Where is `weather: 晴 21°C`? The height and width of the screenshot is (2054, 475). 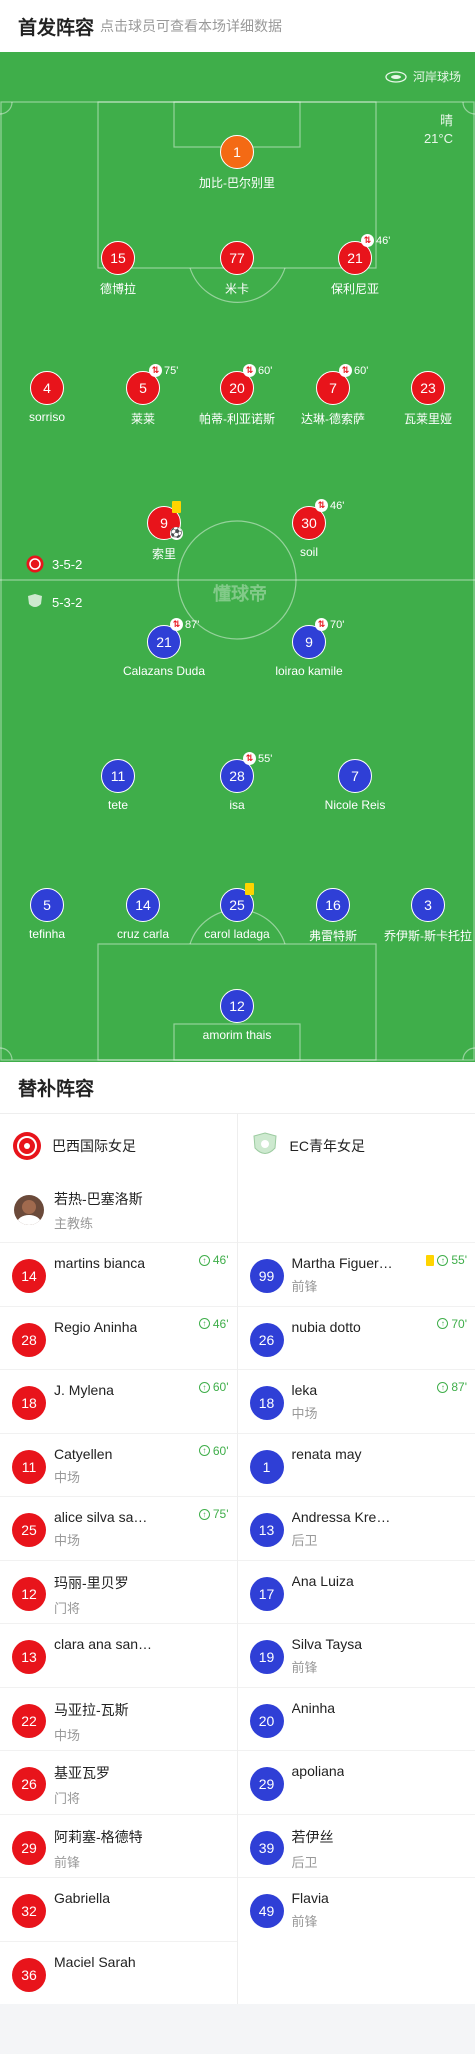 weather: 晴 21°C is located at coordinates (438, 130).